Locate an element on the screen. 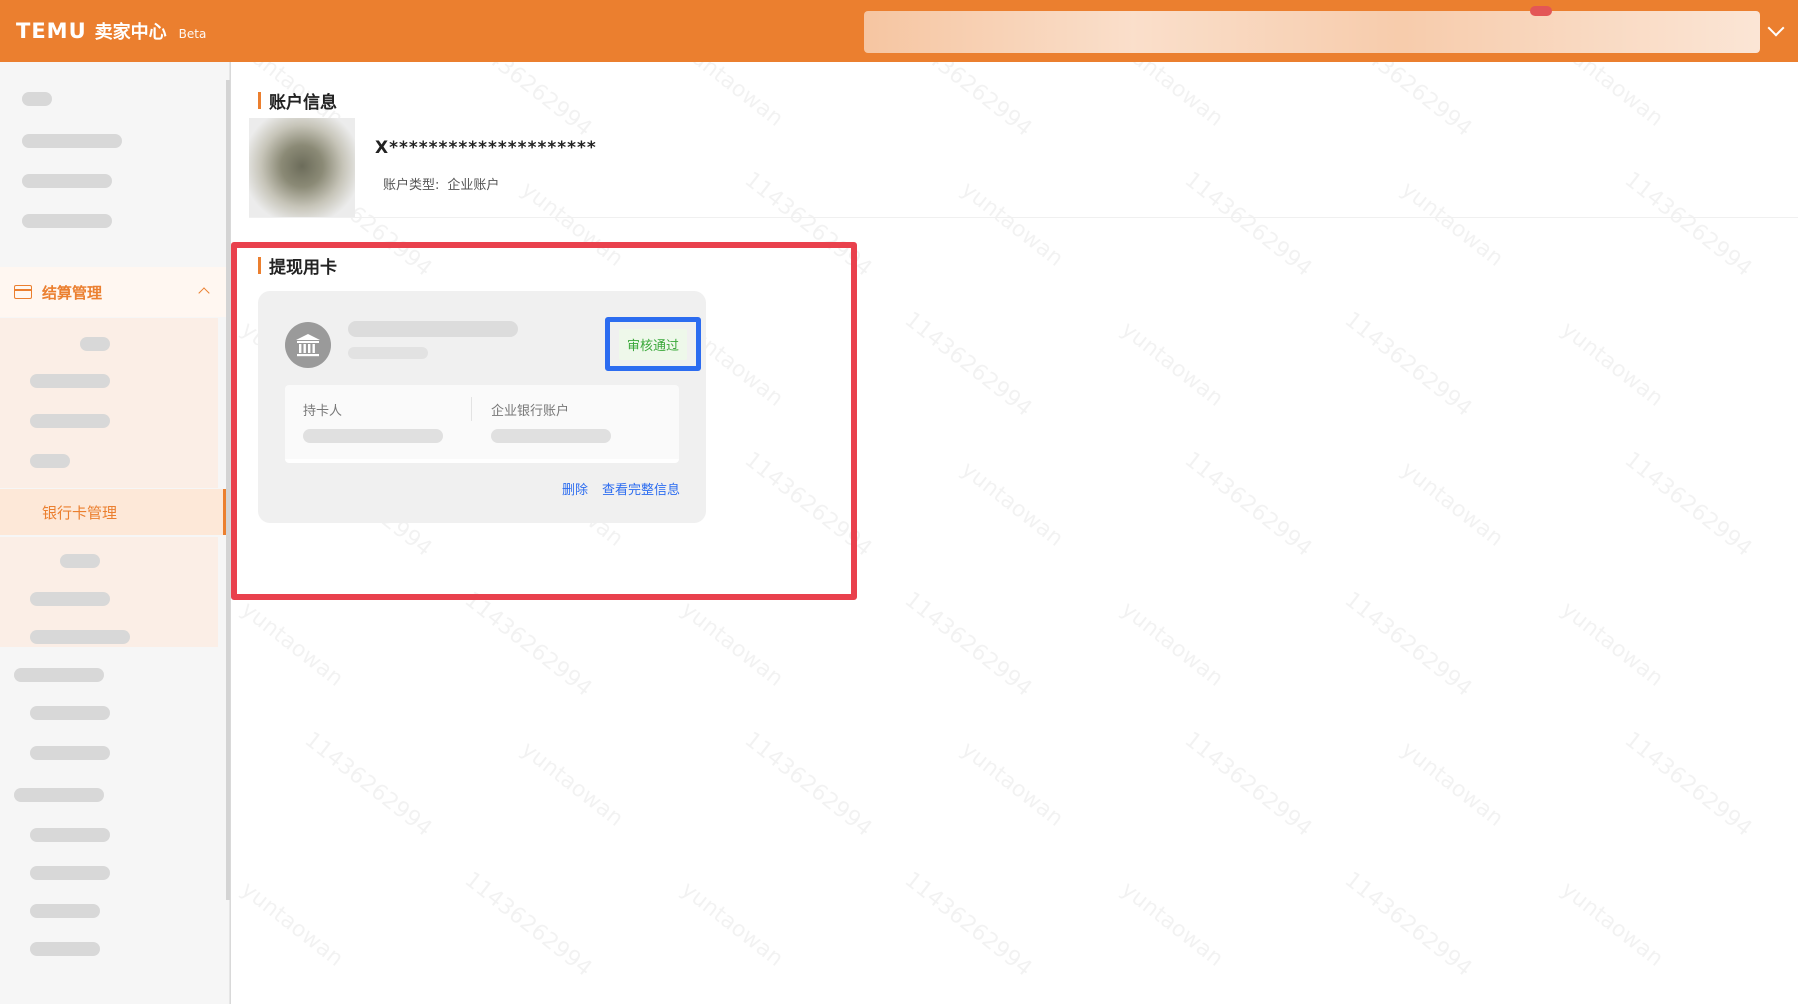 This screenshot has height=1004, width=1798. bank-icon is located at coordinates (308, 345).